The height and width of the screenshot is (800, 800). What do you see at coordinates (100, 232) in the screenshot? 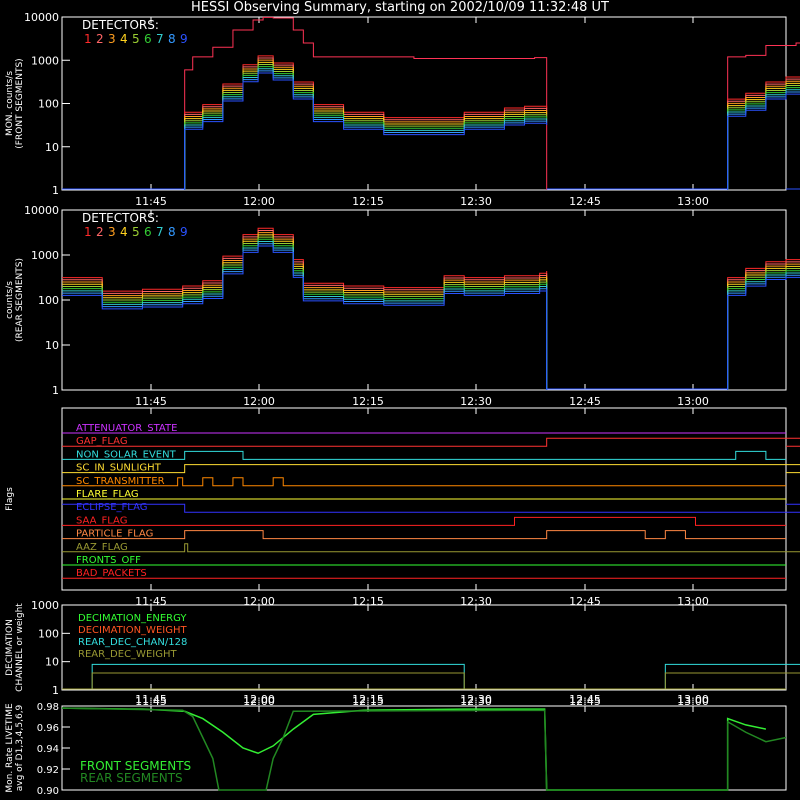
I see `rear-legend-item: 2` at bounding box center [100, 232].